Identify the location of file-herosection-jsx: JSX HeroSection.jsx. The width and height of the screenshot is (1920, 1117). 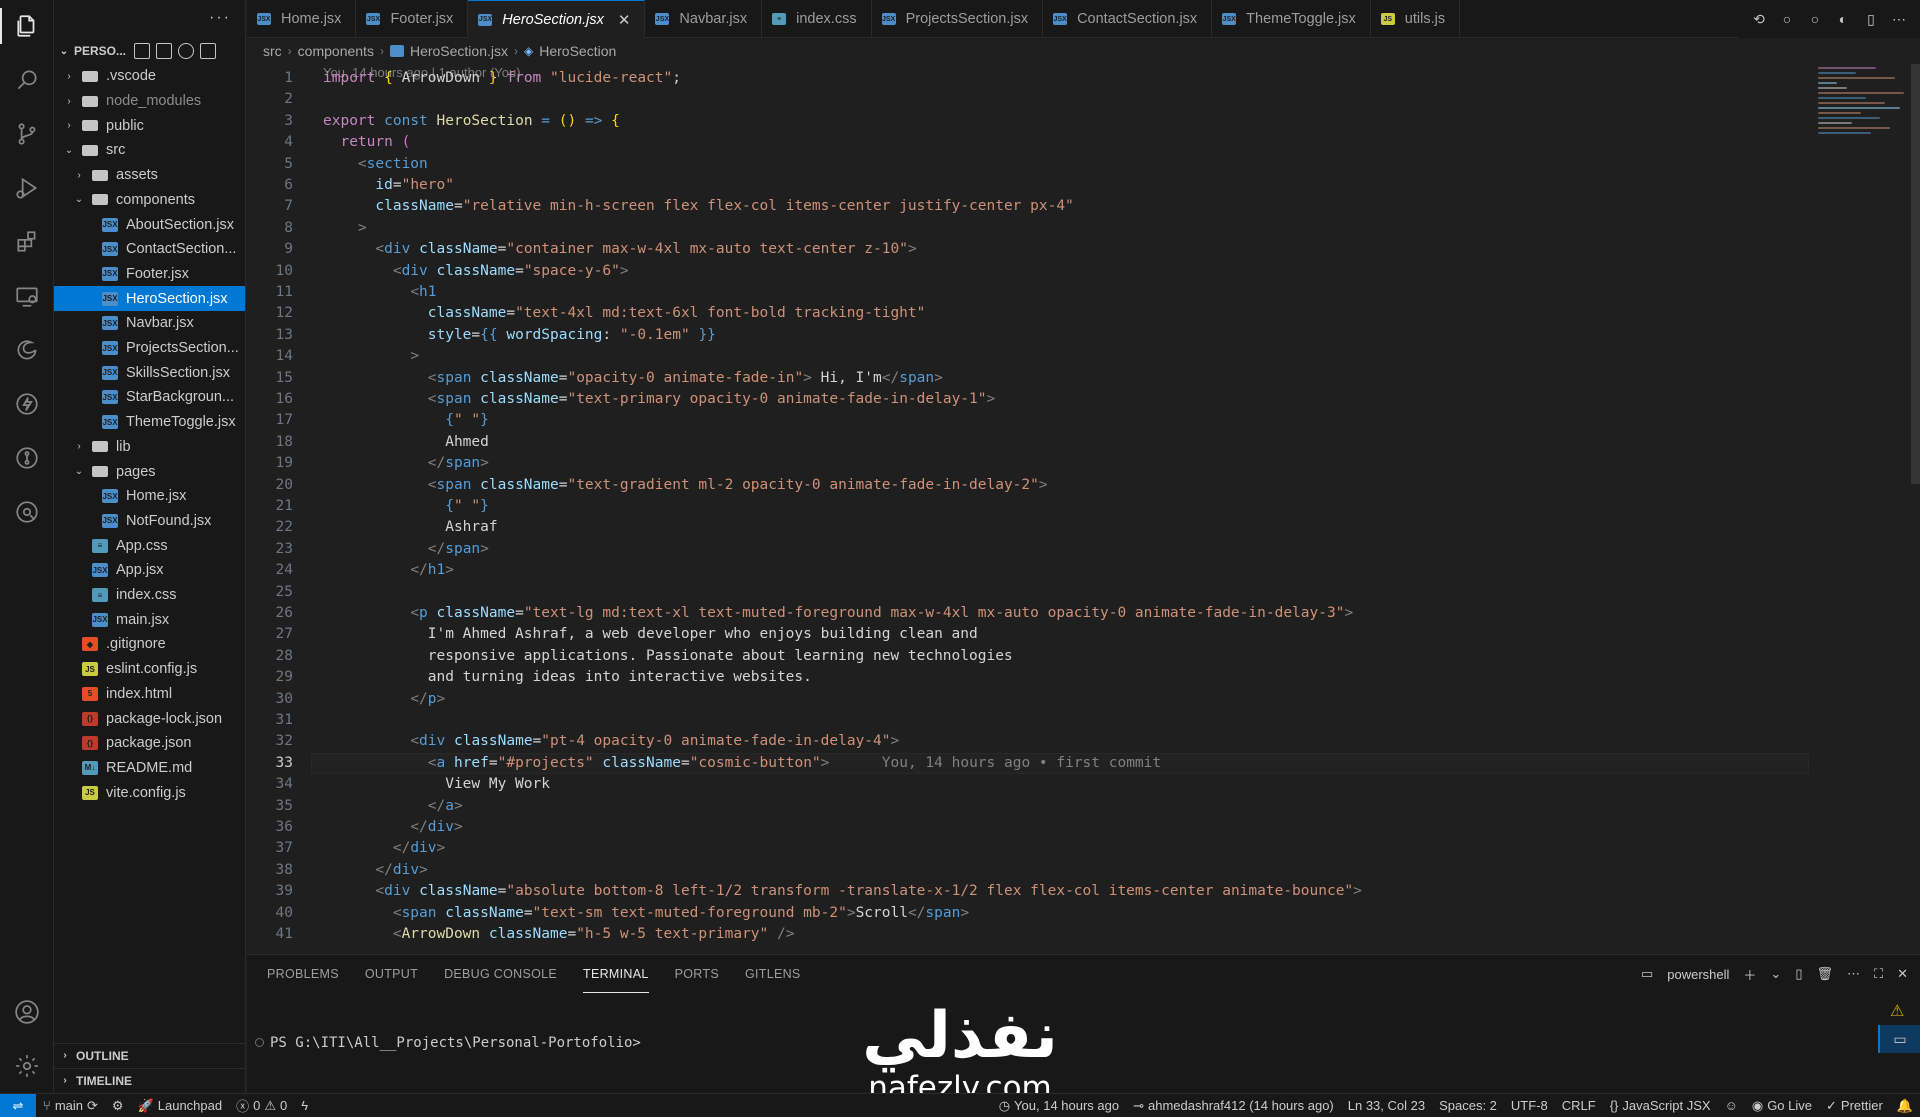
(149, 298).